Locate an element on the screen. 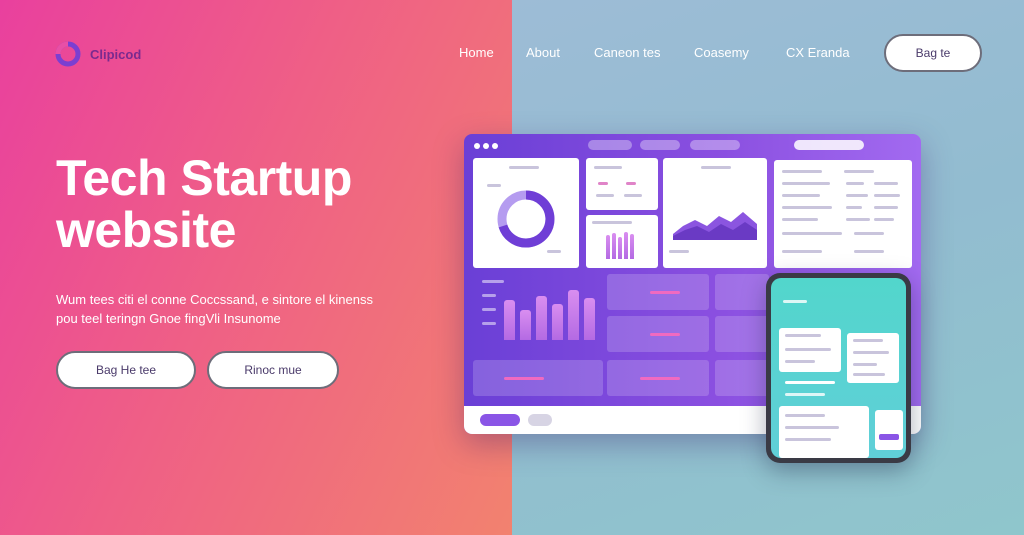 This screenshot has width=1024, height=535. phone-screen is located at coordinates (838, 368).